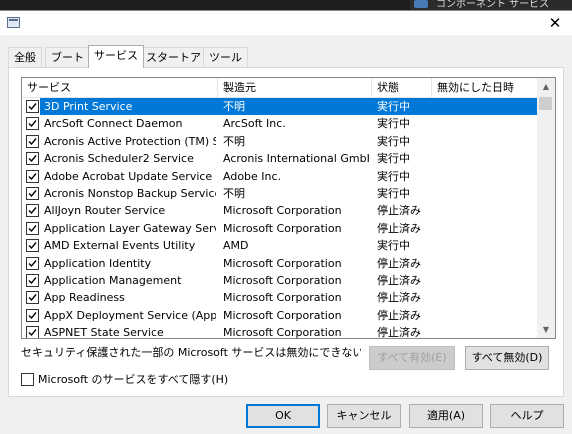 This screenshot has height=434, width=572. What do you see at coordinates (412, 358) in the screenshot?
I see `enable-all-button: すべて有効(E)` at bounding box center [412, 358].